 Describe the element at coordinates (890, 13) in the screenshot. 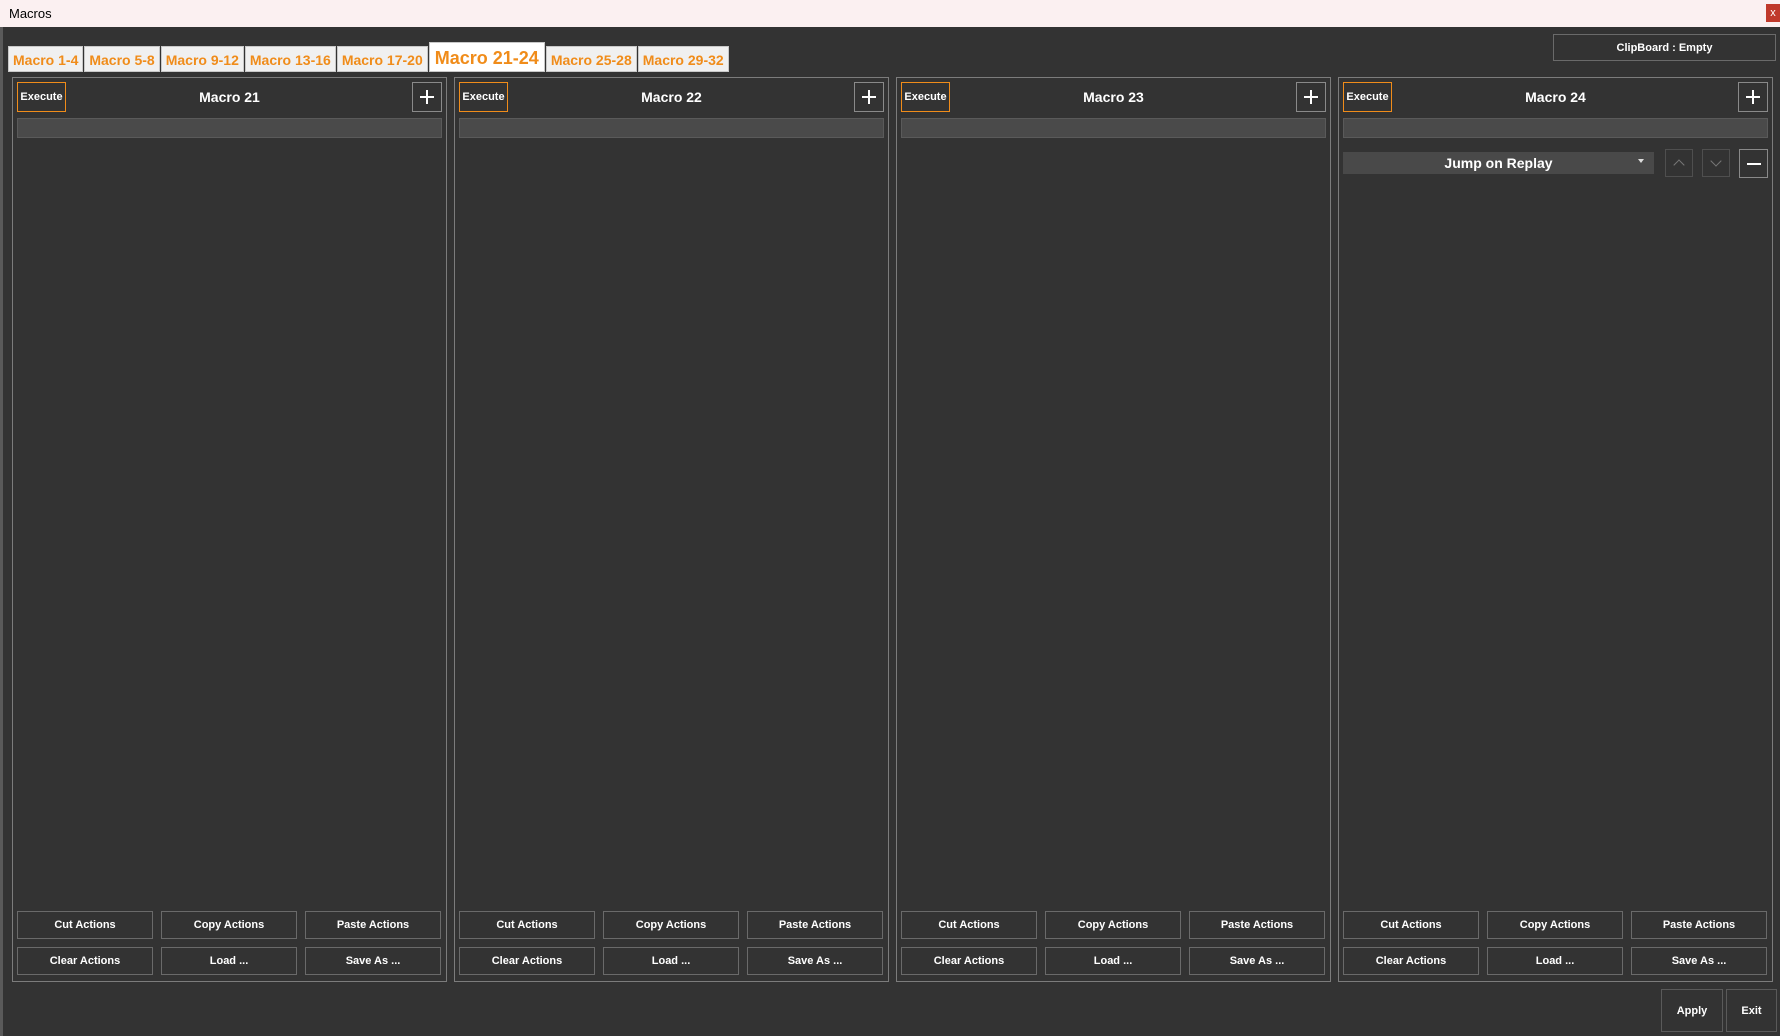

I see `title-bar: Macros x` at that location.